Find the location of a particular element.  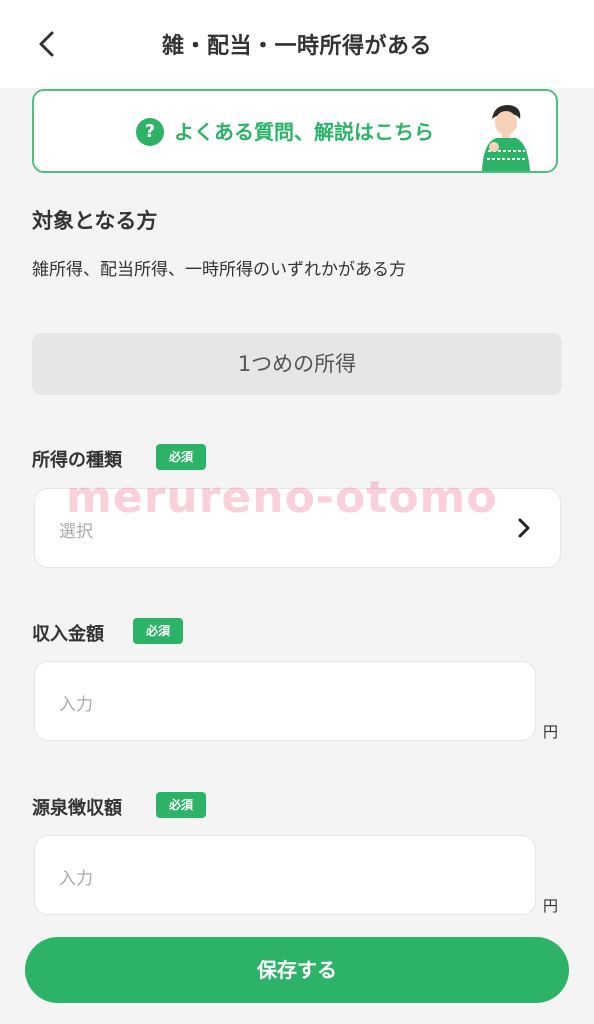

withholding-input: 入力 is located at coordinates (285, 875).